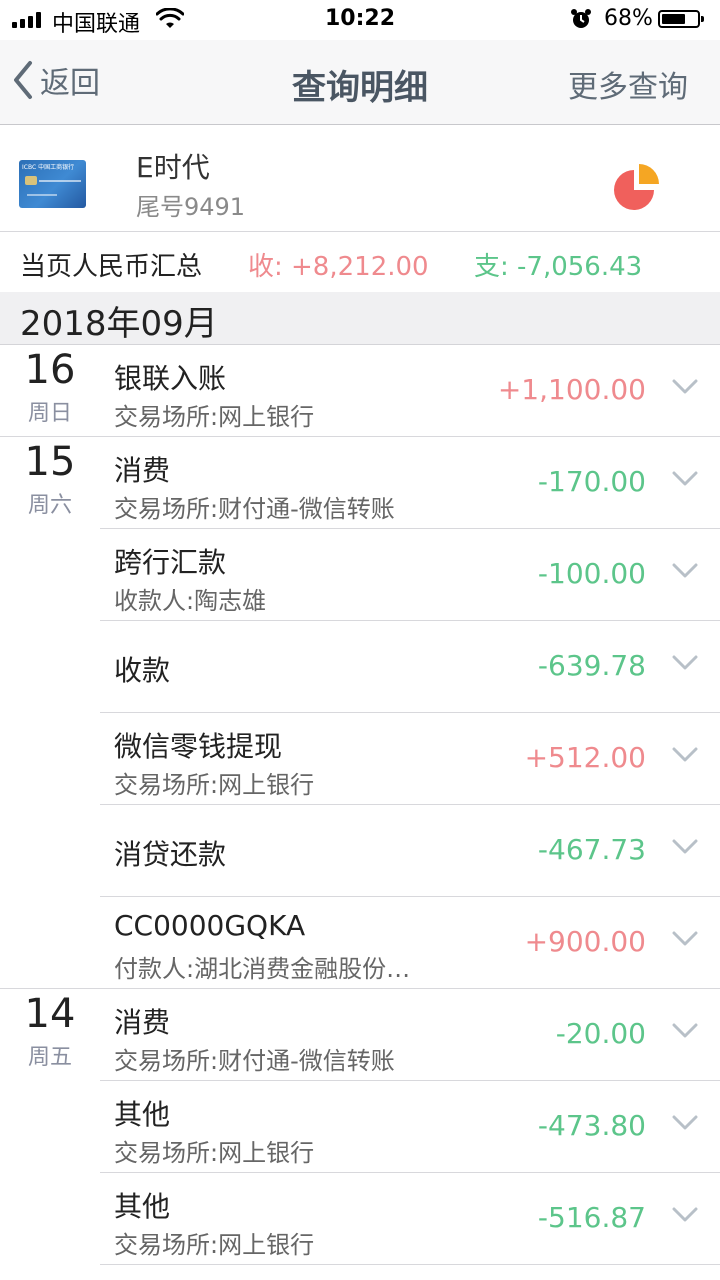 Image resolution: width=720 pixels, height=1280 pixels. What do you see at coordinates (581, 18) in the screenshot?
I see `alarm-icon` at bounding box center [581, 18].